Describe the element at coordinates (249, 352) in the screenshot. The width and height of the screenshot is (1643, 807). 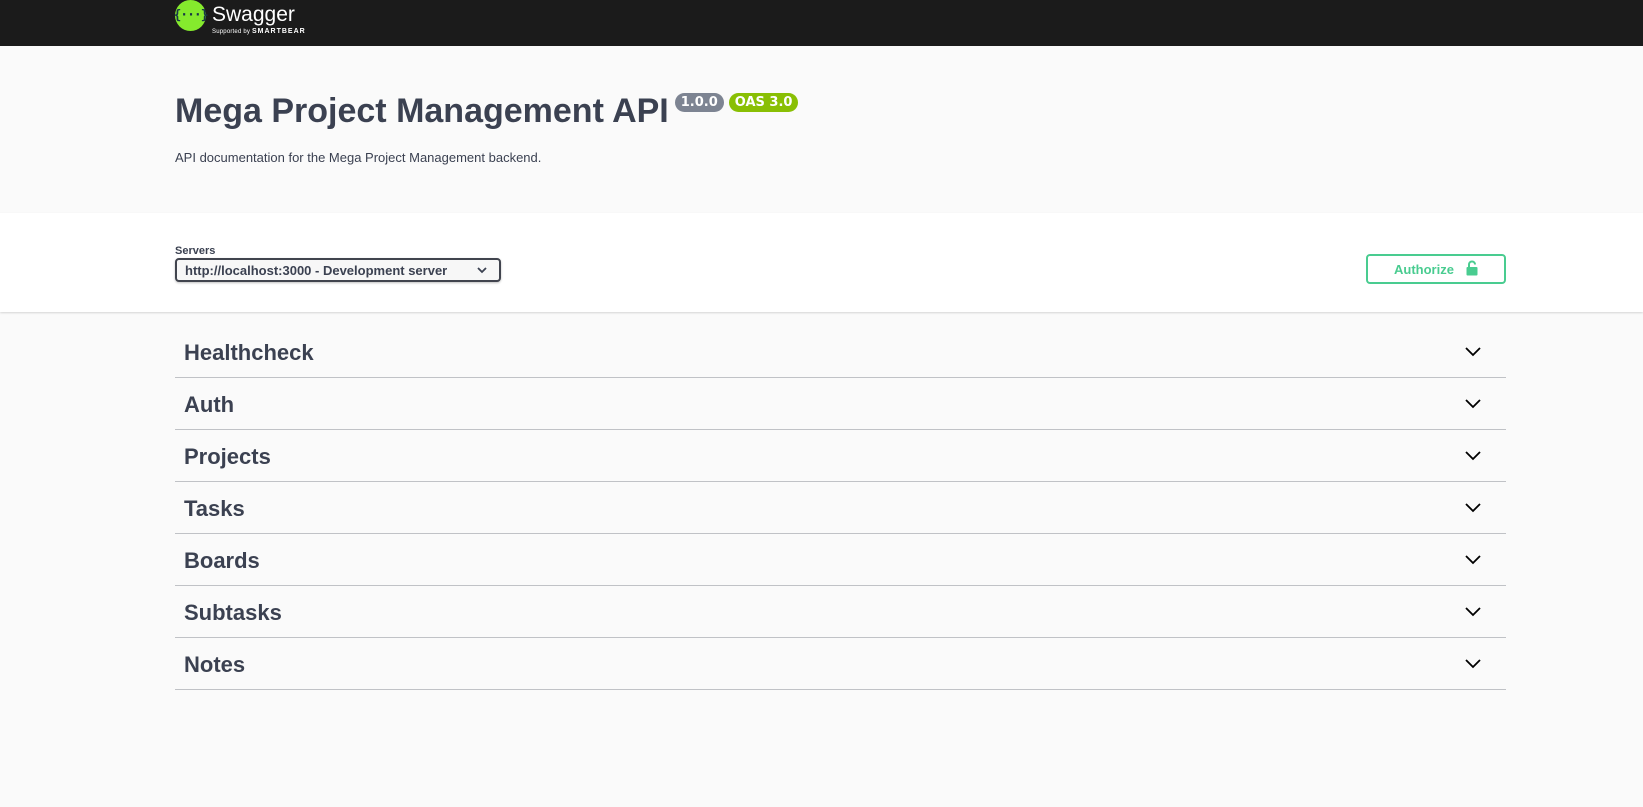
I see `tag-label: Healthcheck` at that location.